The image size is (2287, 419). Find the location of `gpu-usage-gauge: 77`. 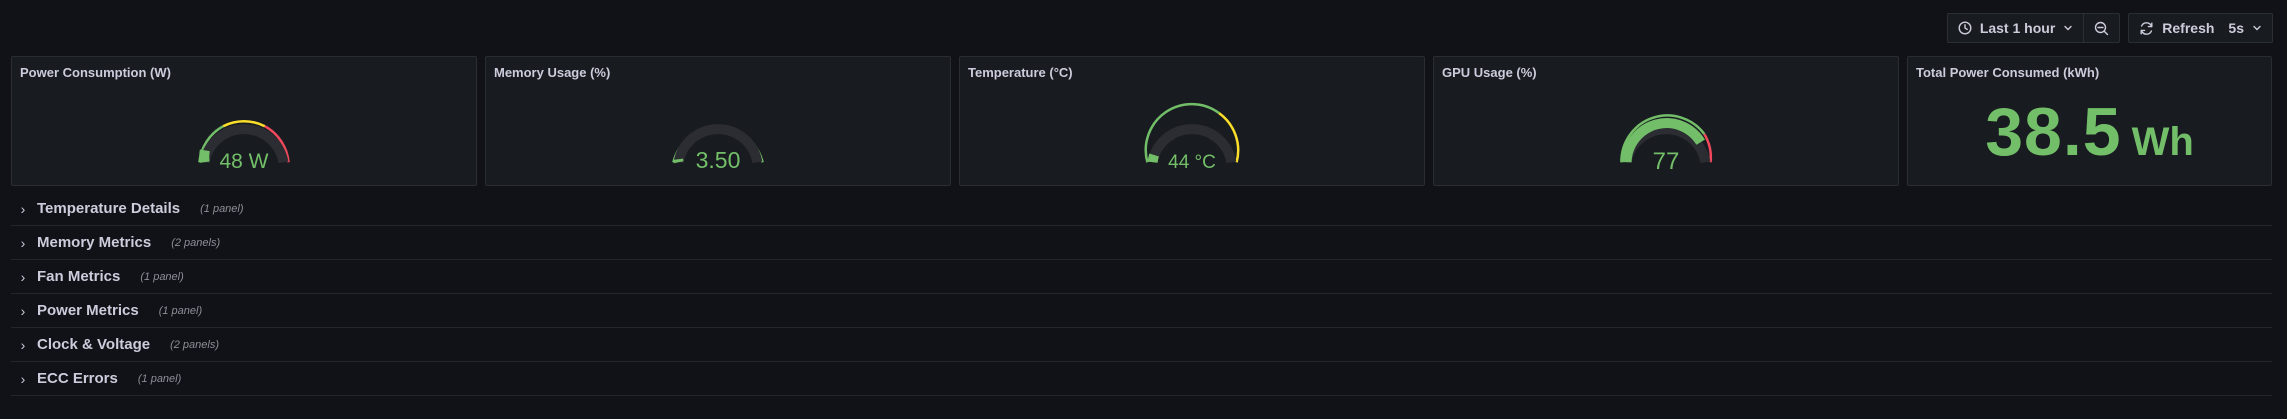

gpu-usage-gauge: 77 is located at coordinates (1666, 144).